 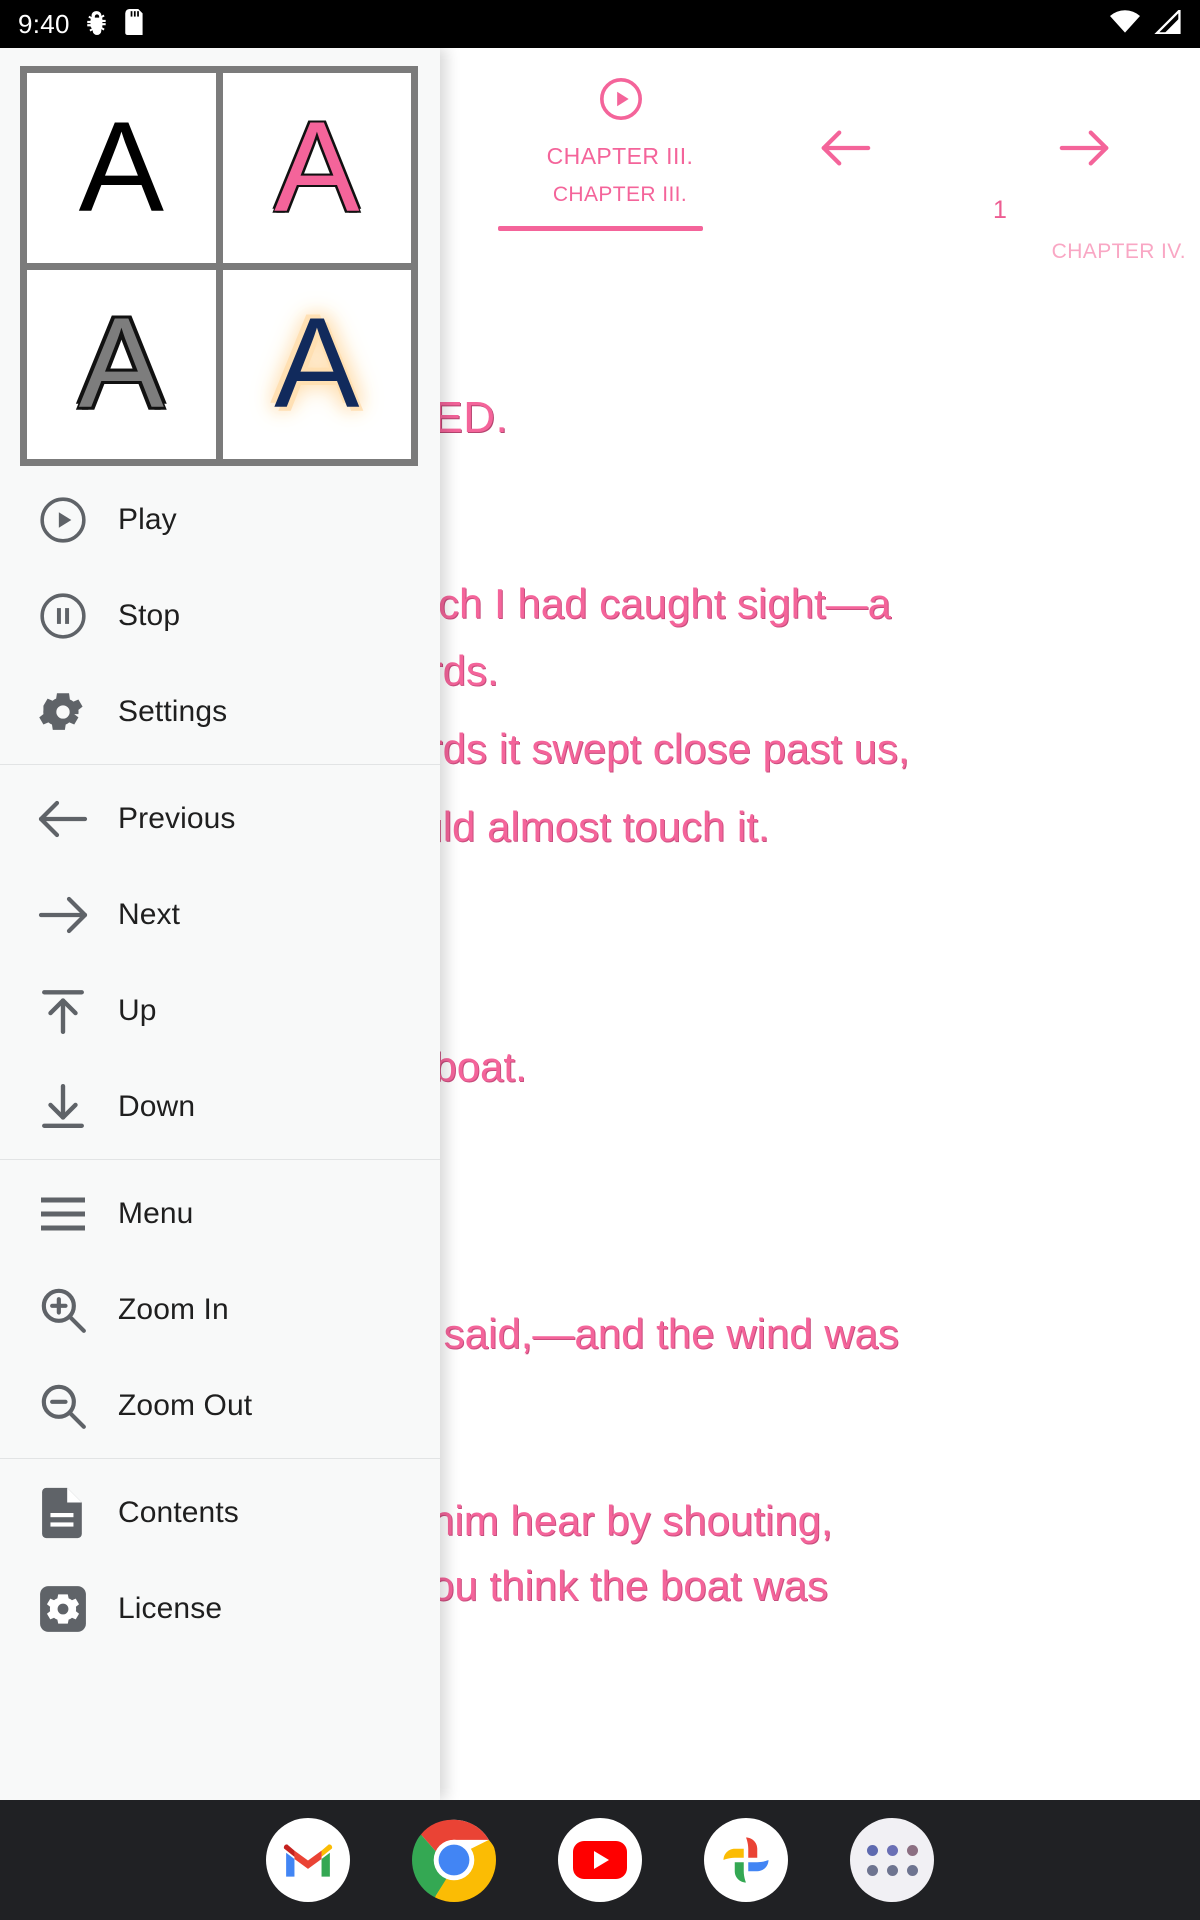 What do you see at coordinates (156, 1213) in the screenshot?
I see `menu-item-label: Menu` at bounding box center [156, 1213].